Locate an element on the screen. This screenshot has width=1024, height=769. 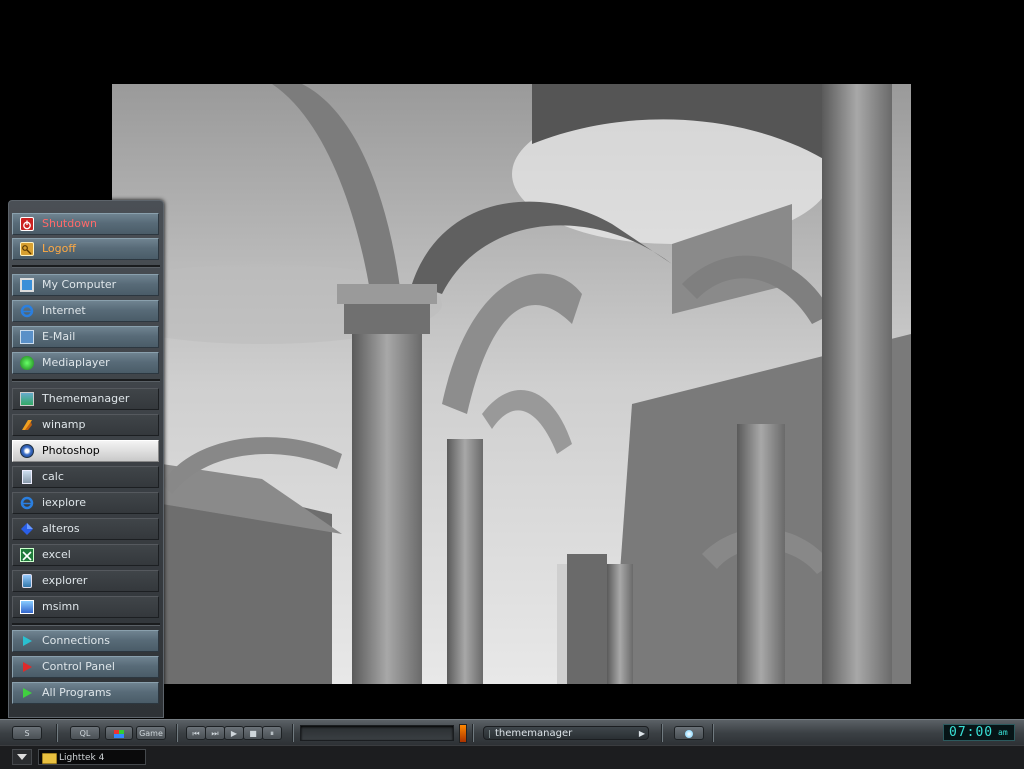
menu-item-label: excel is located at coordinates (56, 554).